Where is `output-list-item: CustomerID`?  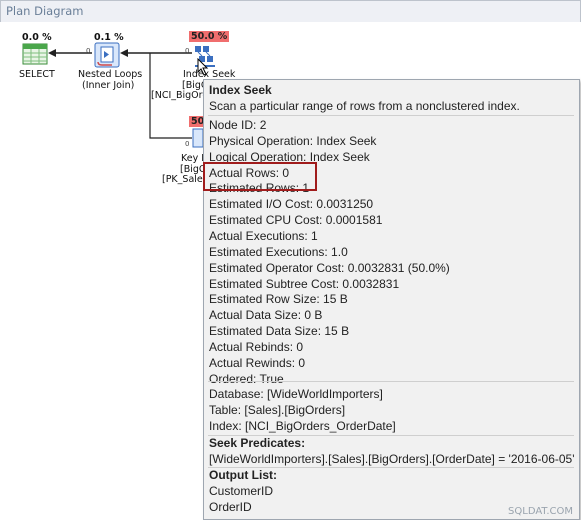 output-list-item: CustomerID is located at coordinates (241, 491).